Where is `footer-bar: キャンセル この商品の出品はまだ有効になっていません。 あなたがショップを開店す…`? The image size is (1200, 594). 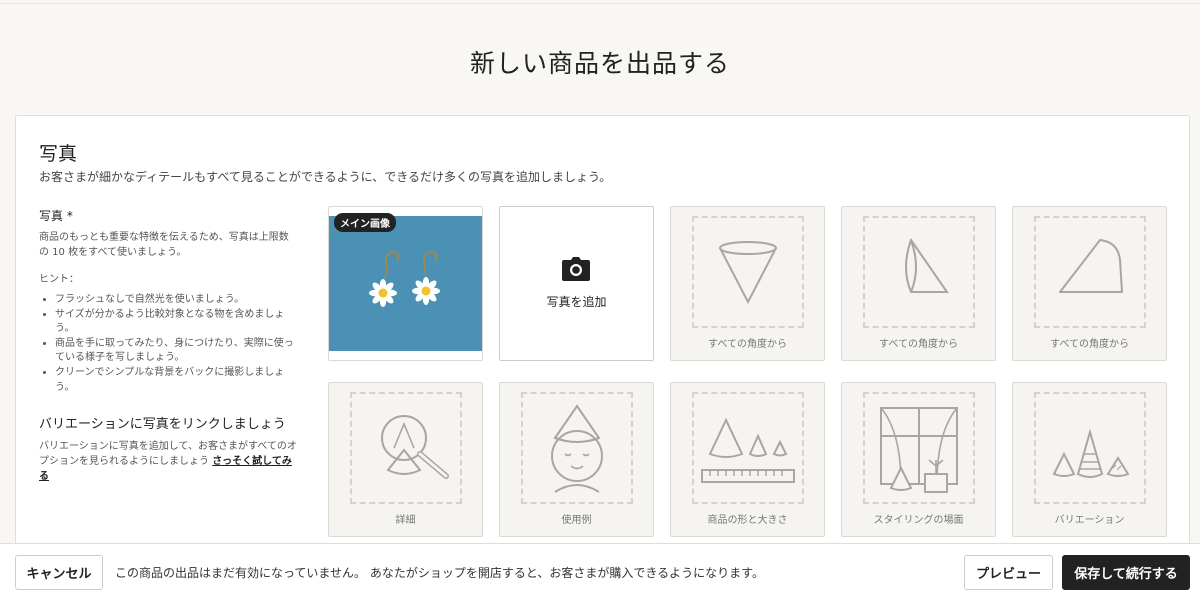 footer-bar: キャンセル この商品の出品はまだ有効になっていません。 あなたがショップを開店す… is located at coordinates (600, 568).